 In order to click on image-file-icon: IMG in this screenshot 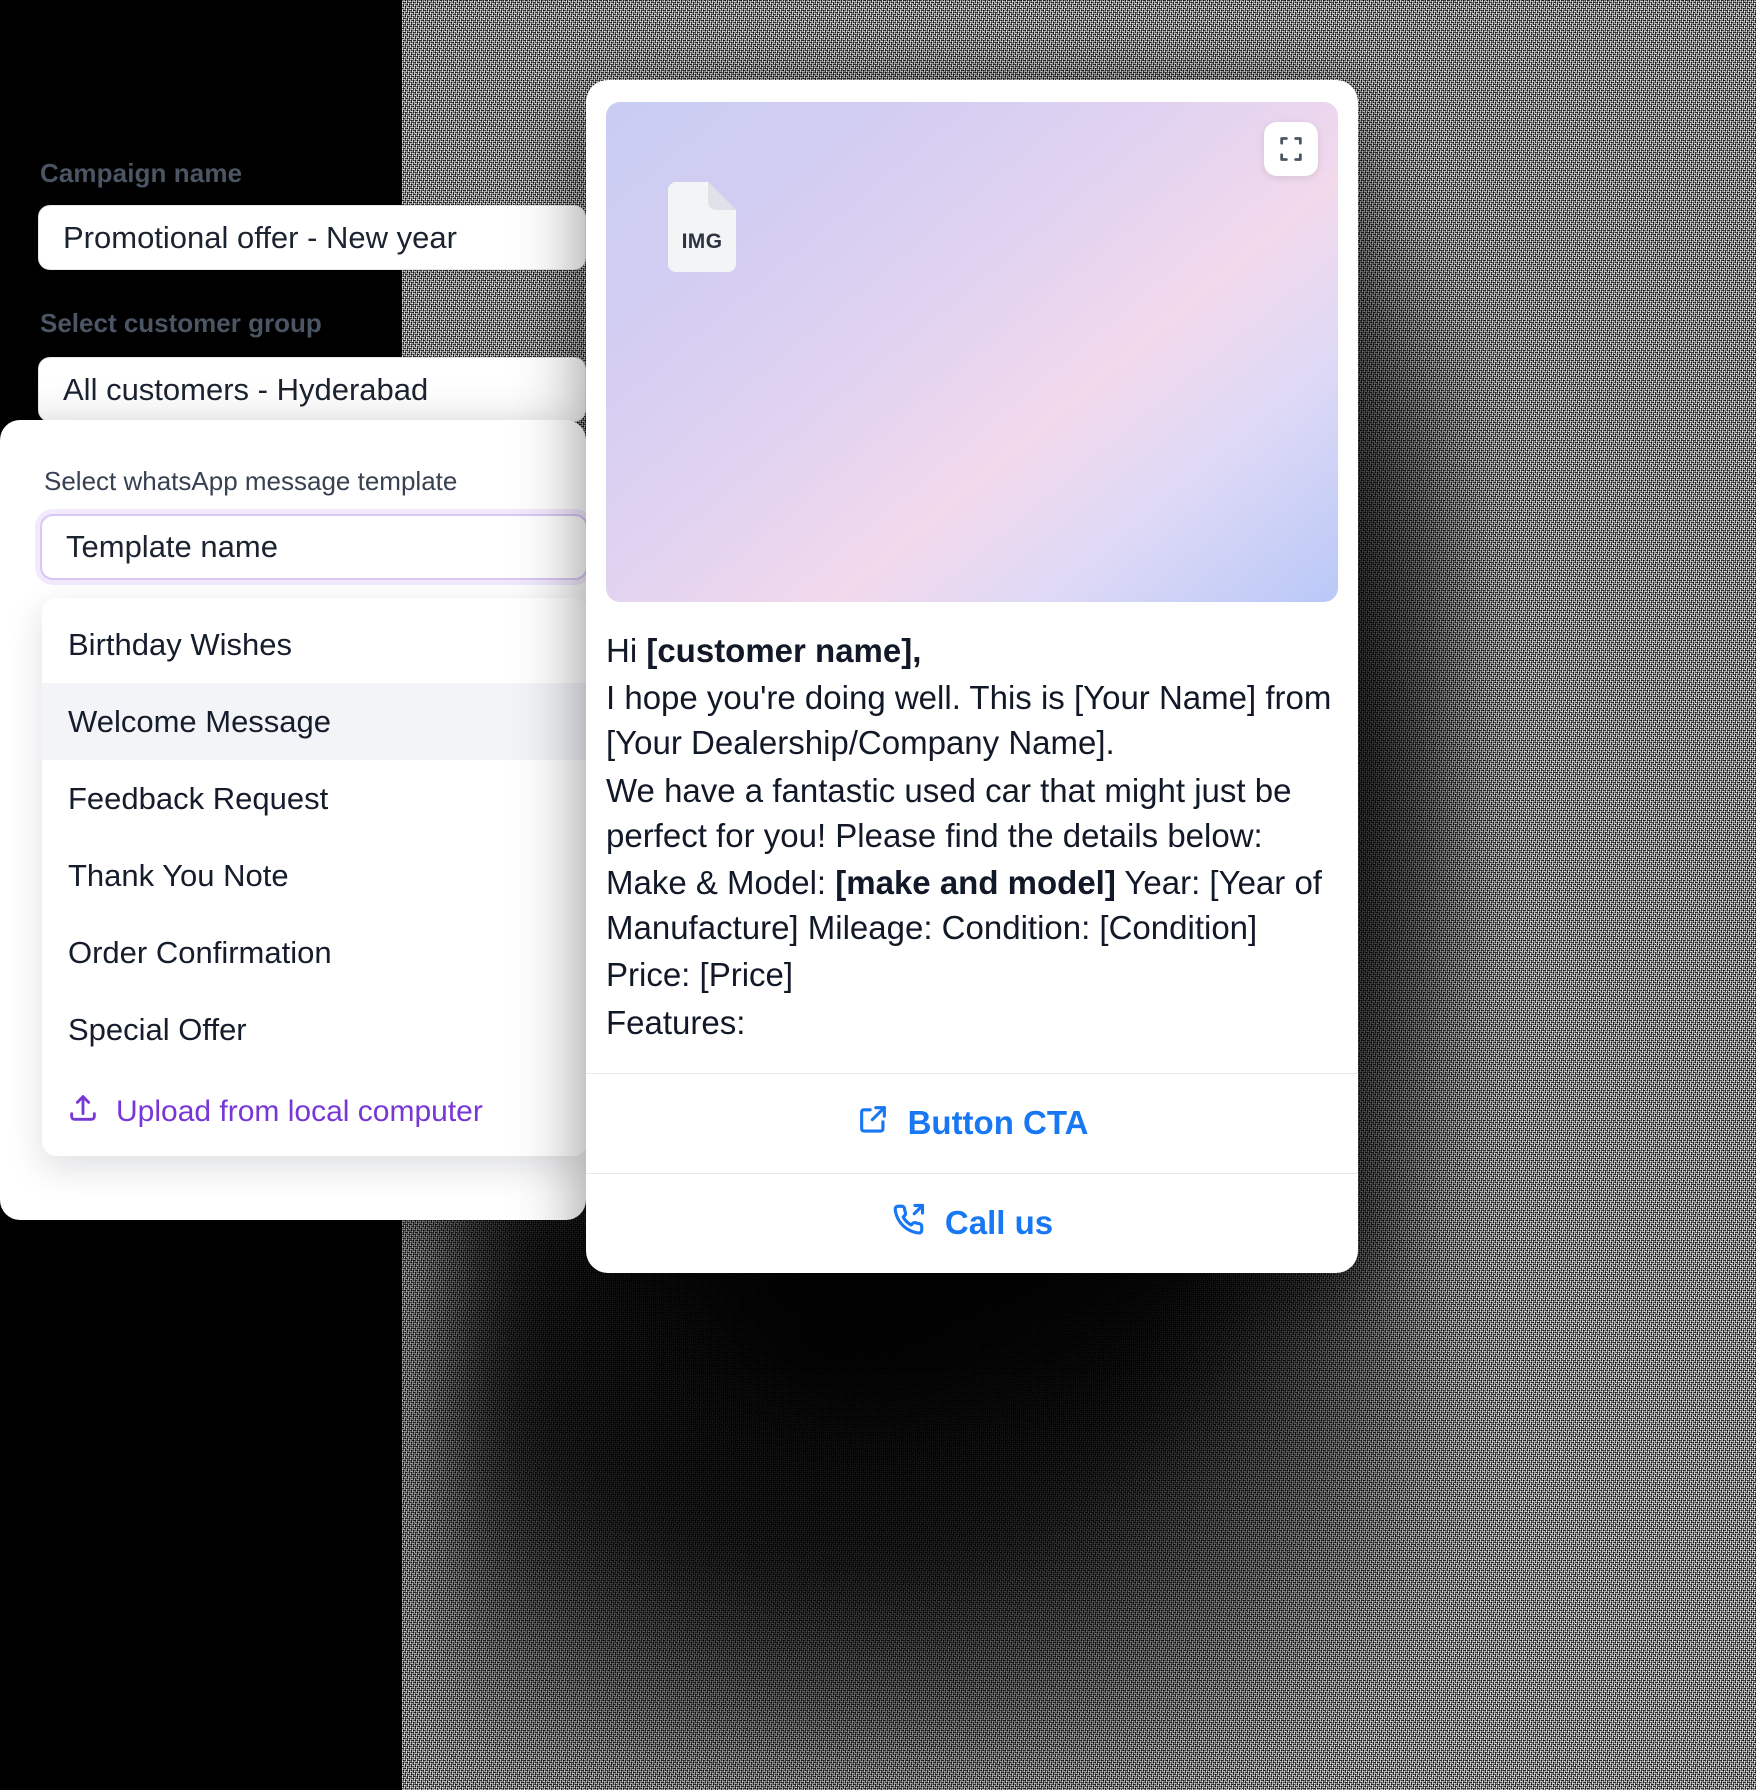, I will do `click(702, 227)`.